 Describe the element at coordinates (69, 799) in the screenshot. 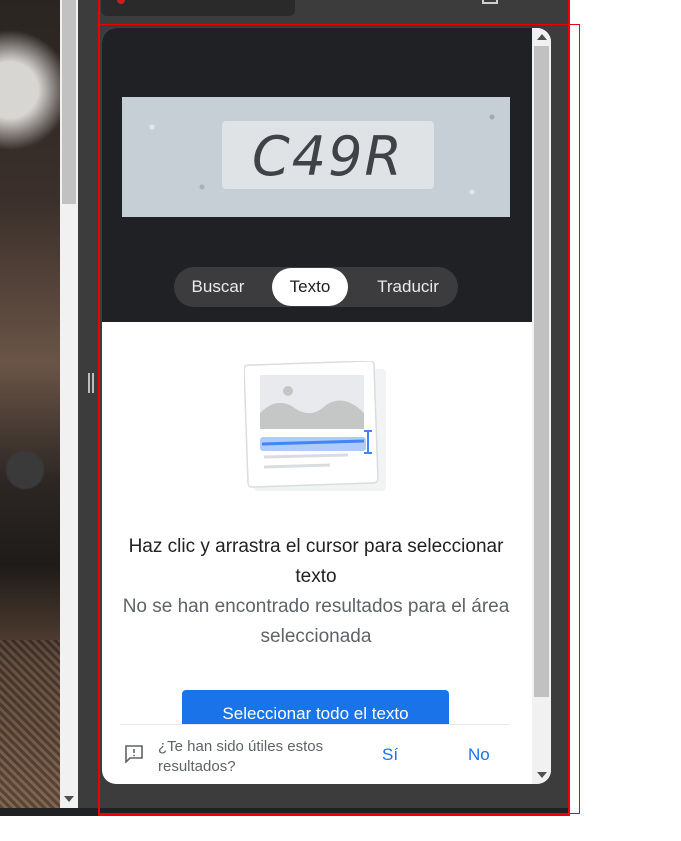

I see `scroll-down-icon` at that location.